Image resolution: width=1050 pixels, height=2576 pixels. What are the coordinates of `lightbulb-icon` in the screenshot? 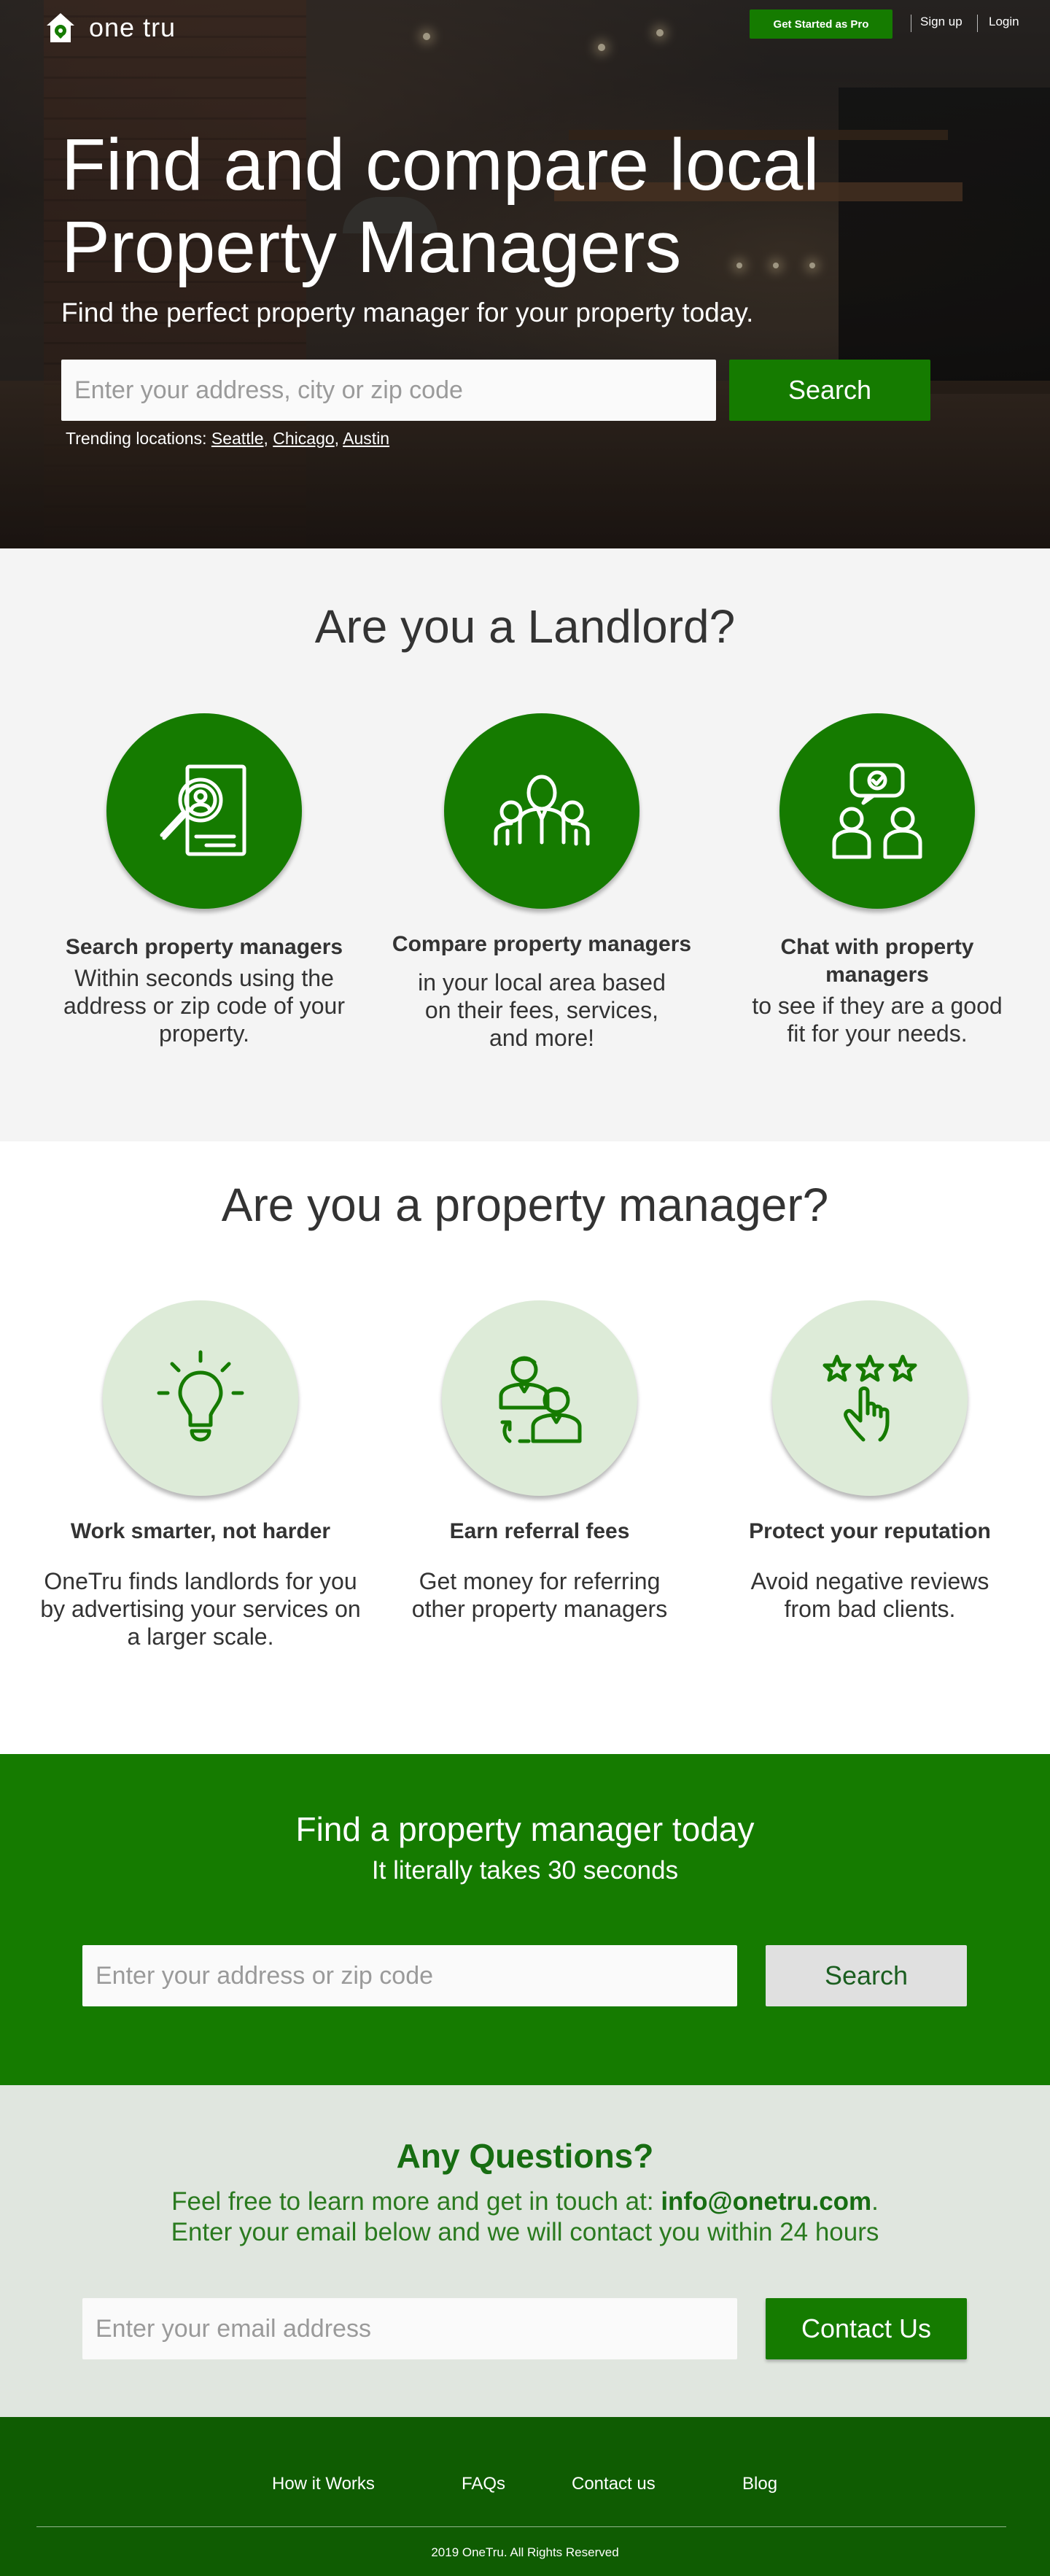 It's located at (200, 1396).